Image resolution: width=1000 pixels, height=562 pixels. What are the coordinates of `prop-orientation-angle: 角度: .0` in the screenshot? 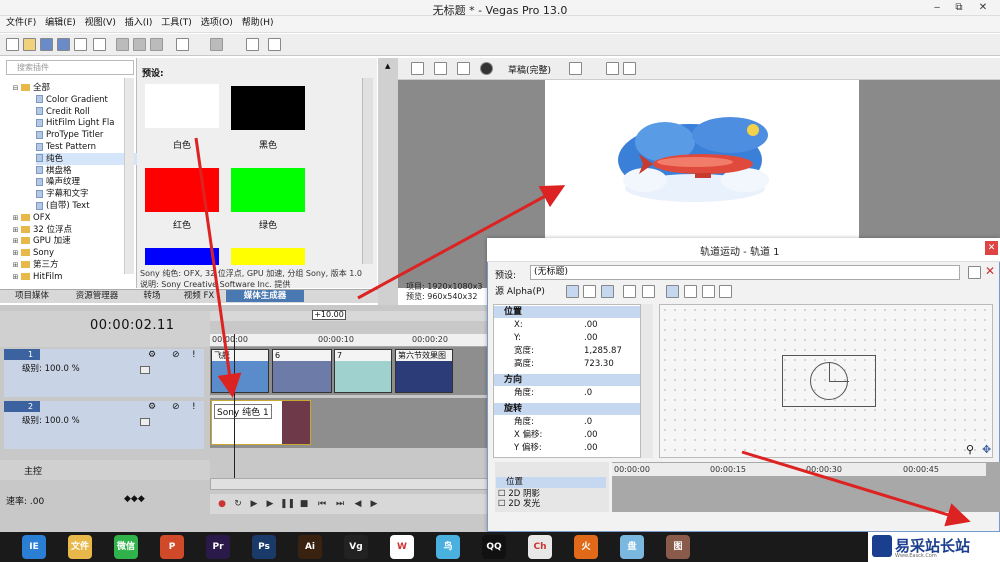 It's located at (567, 393).